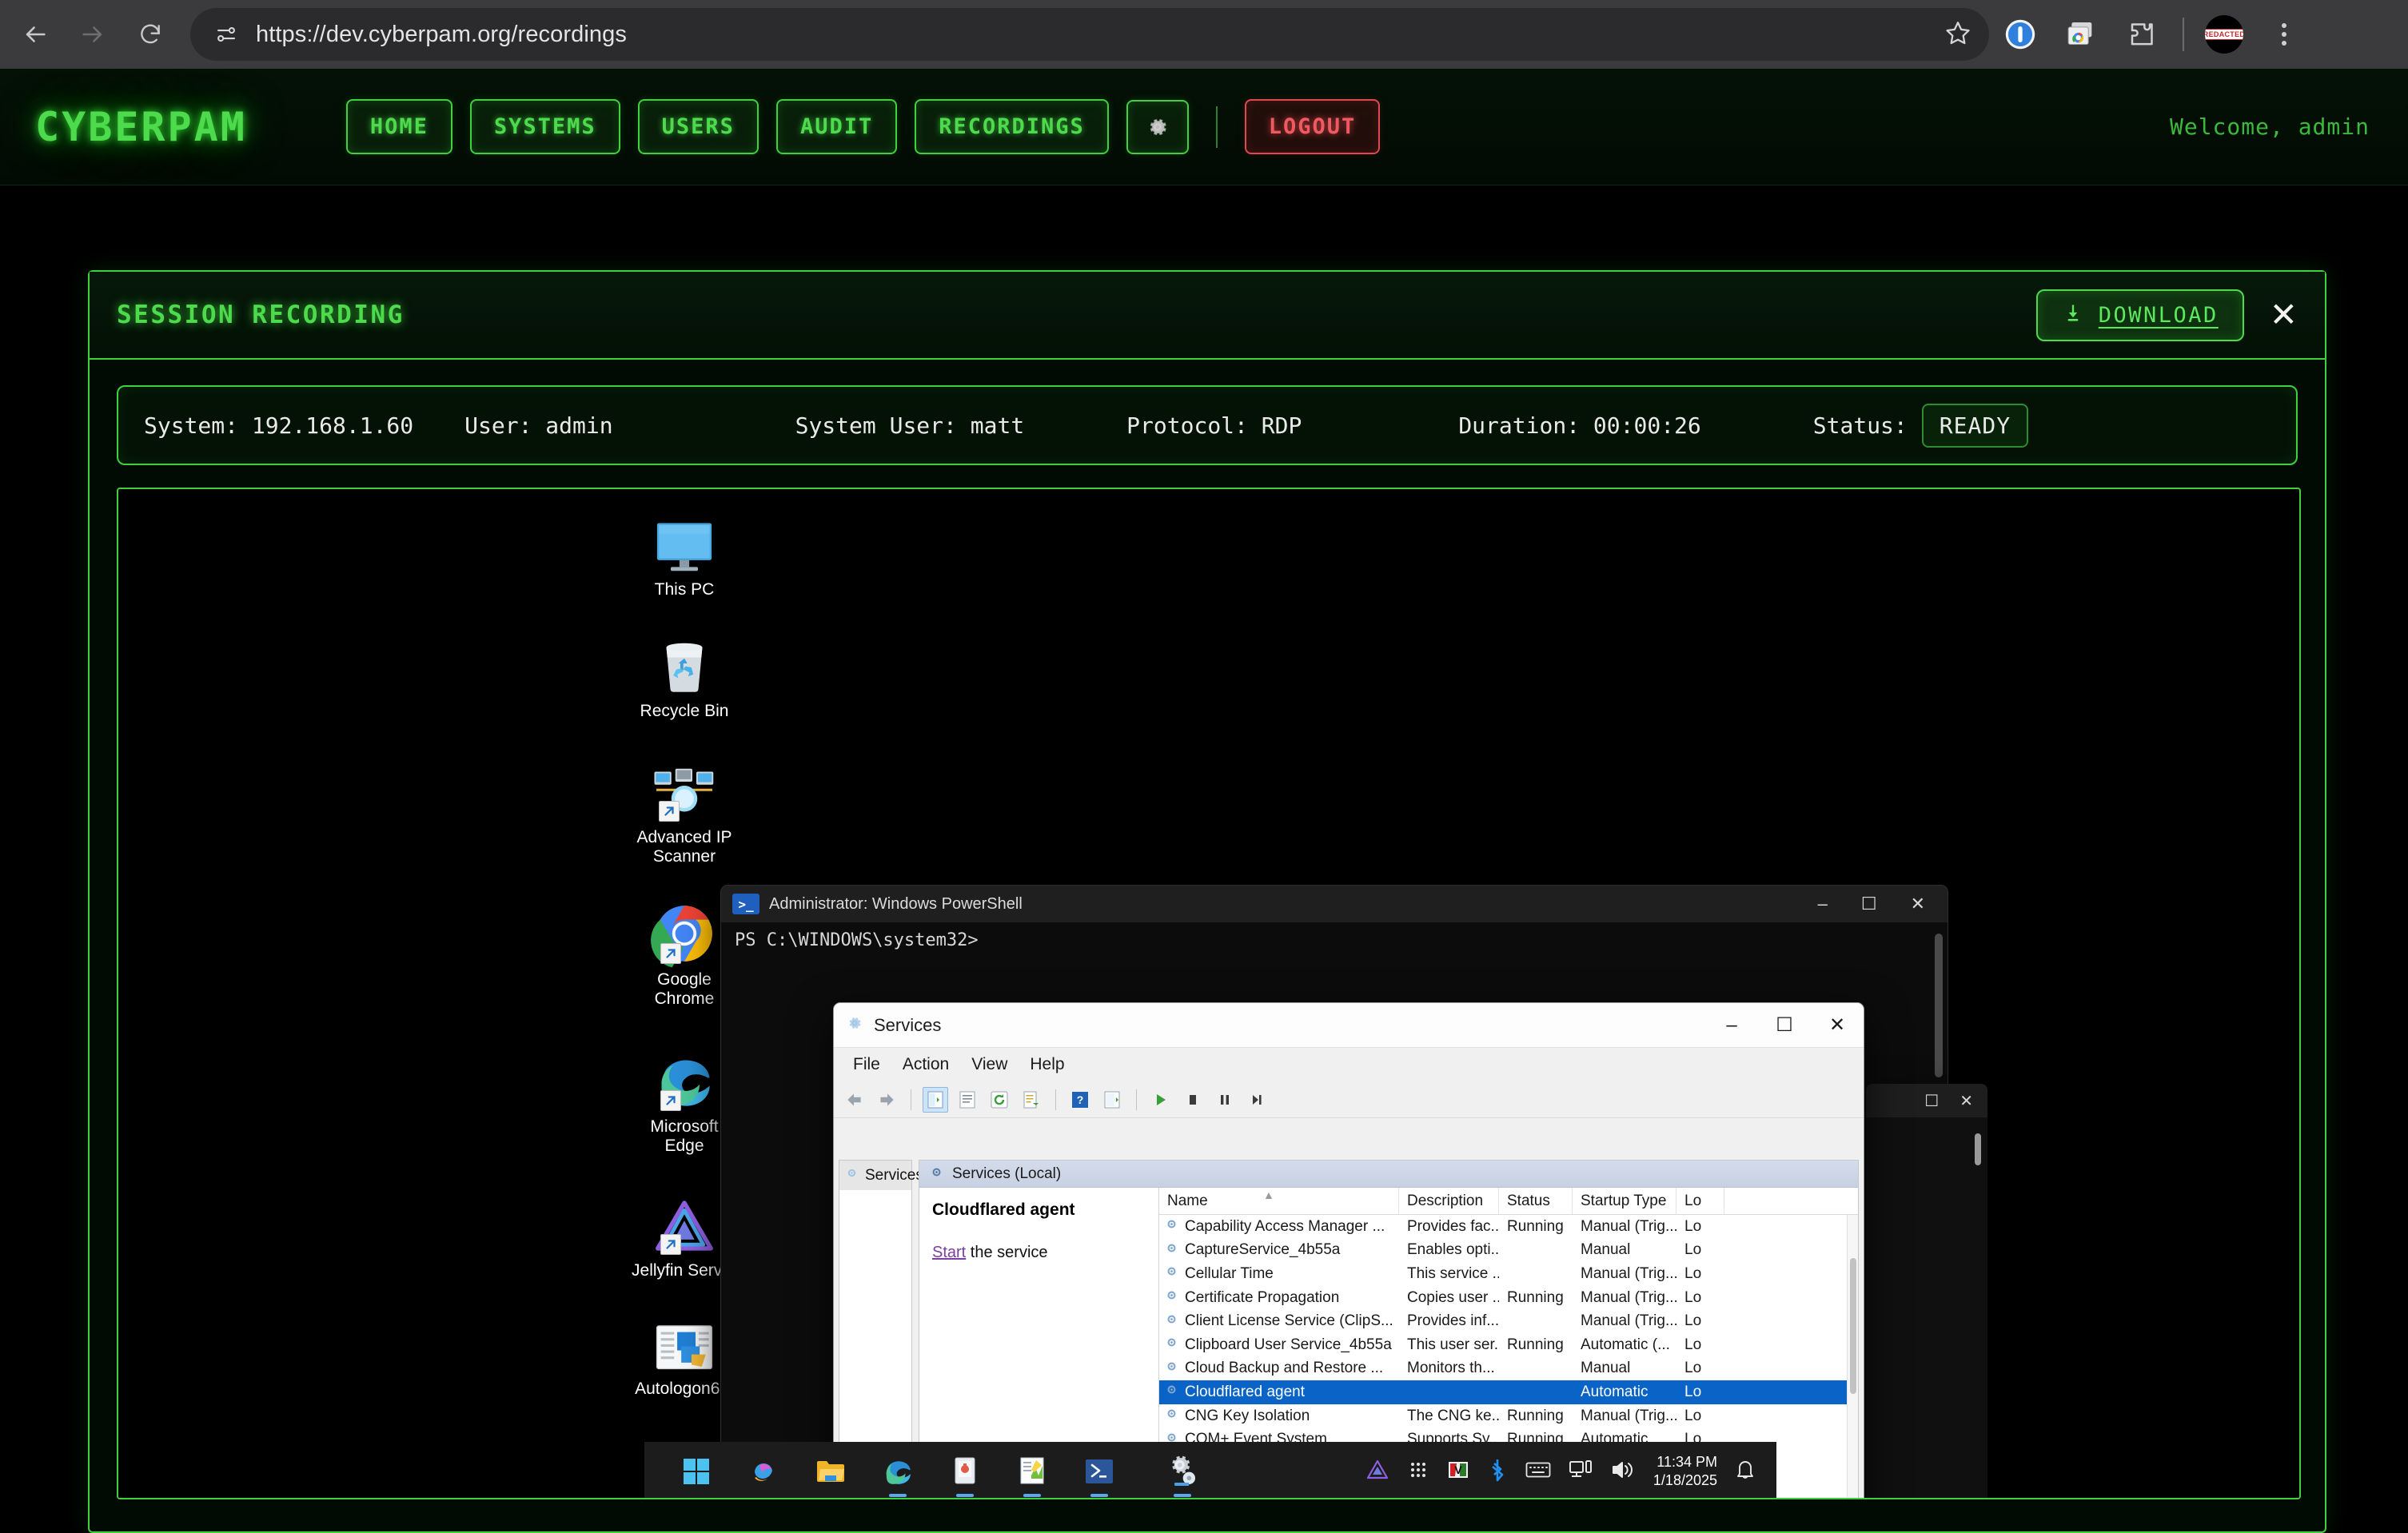 The image size is (2408, 1533). I want to click on meta-protocol: Protocol: RDP, so click(1214, 425).